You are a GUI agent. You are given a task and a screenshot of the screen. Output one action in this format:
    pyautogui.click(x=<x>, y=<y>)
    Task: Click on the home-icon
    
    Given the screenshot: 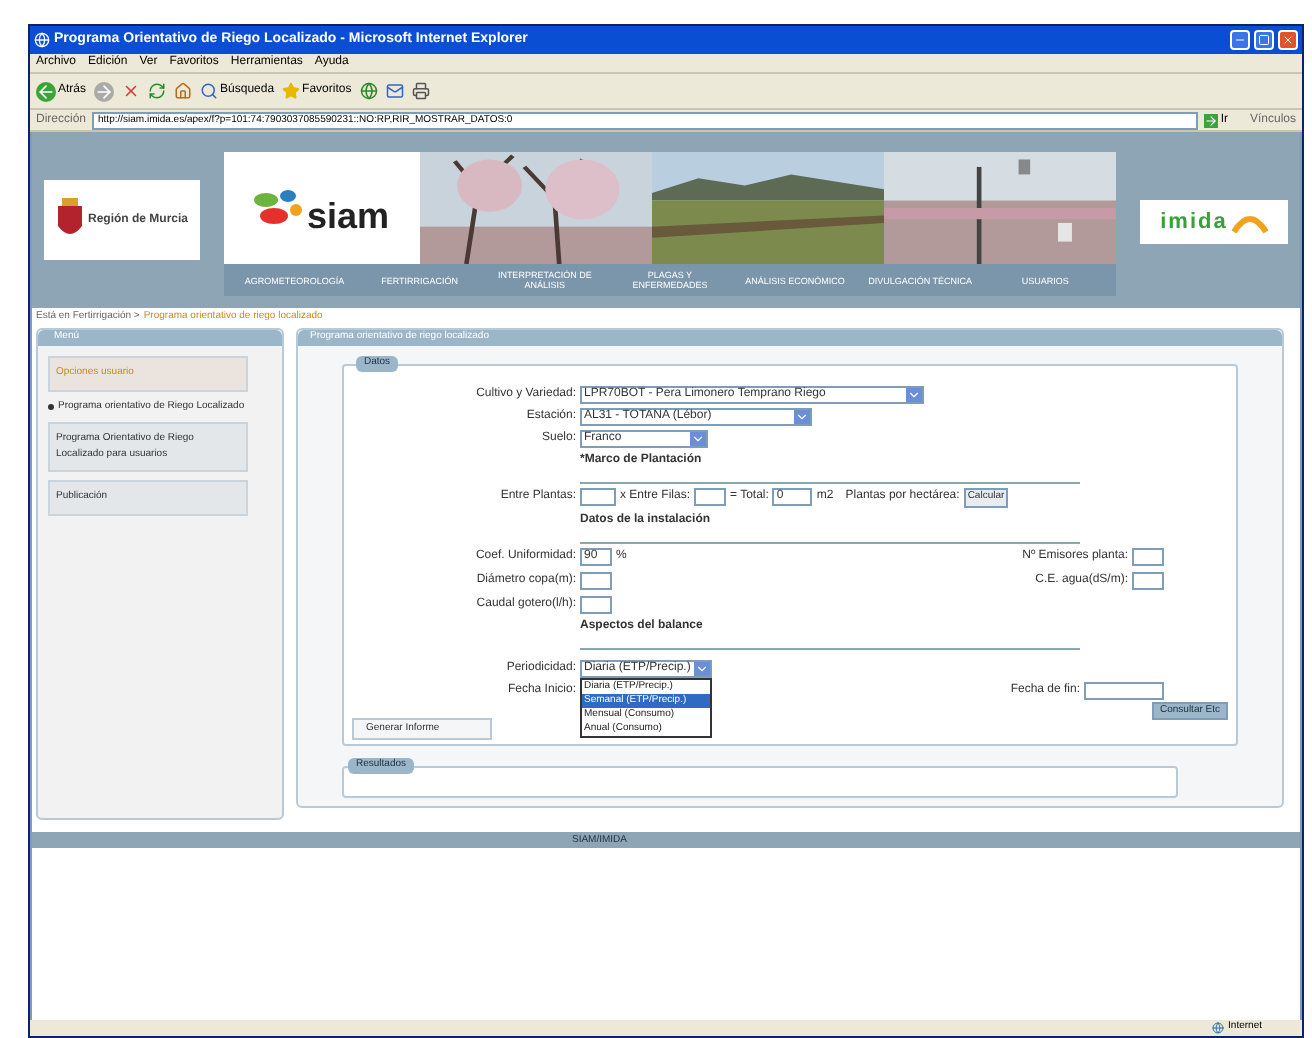 What is the action you would take?
    pyautogui.click(x=183, y=91)
    